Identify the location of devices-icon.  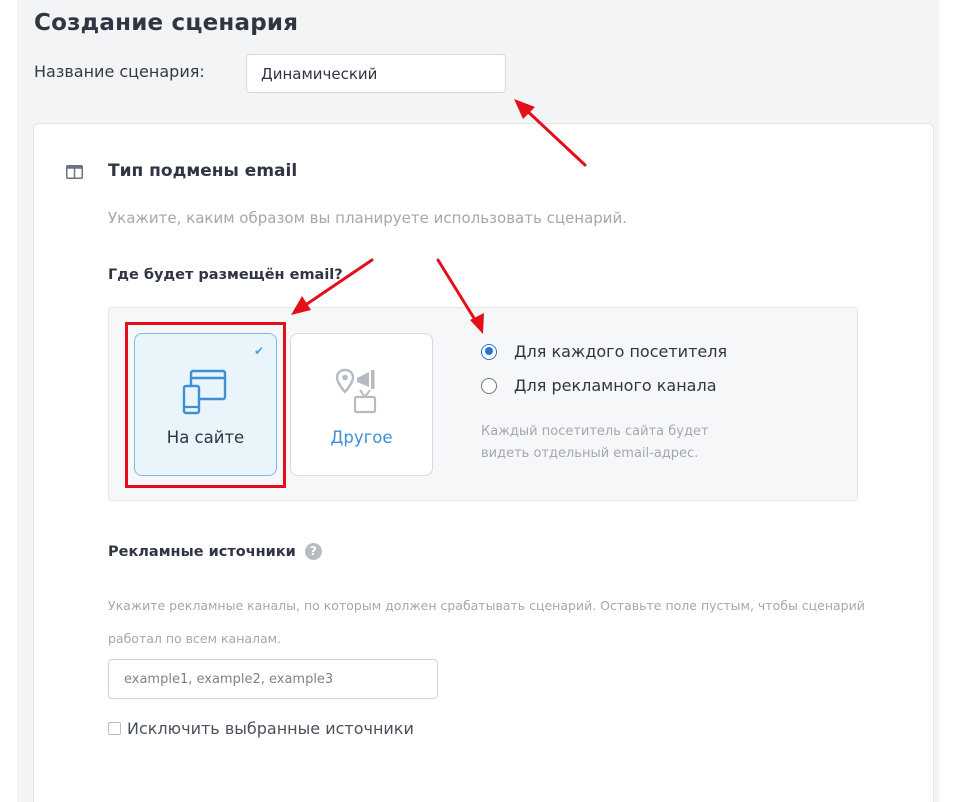
(204, 392).